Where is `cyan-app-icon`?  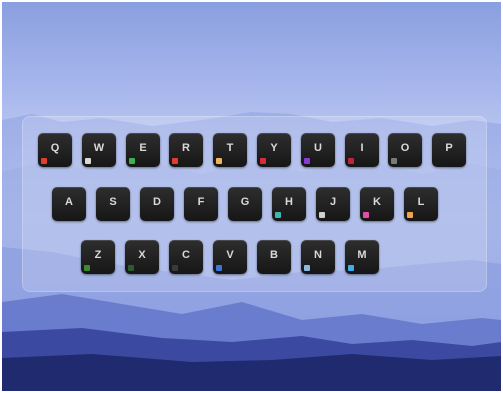 cyan-app-icon is located at coordinates (351, 268).